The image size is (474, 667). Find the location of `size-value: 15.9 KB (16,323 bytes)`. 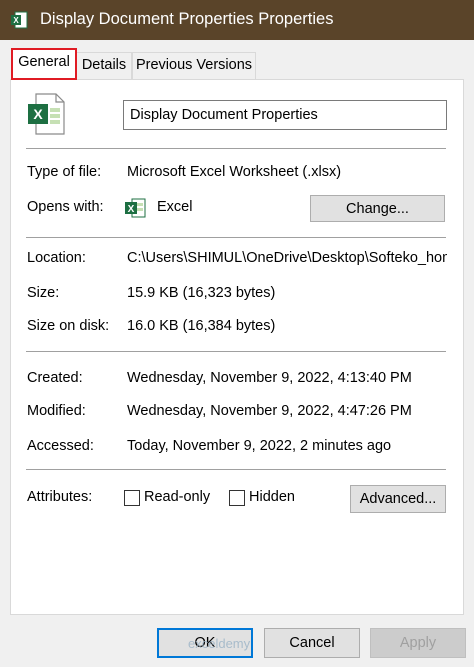

size-value: 15.9 KB (16,323 bytes) is located at coordinates (201, 293).